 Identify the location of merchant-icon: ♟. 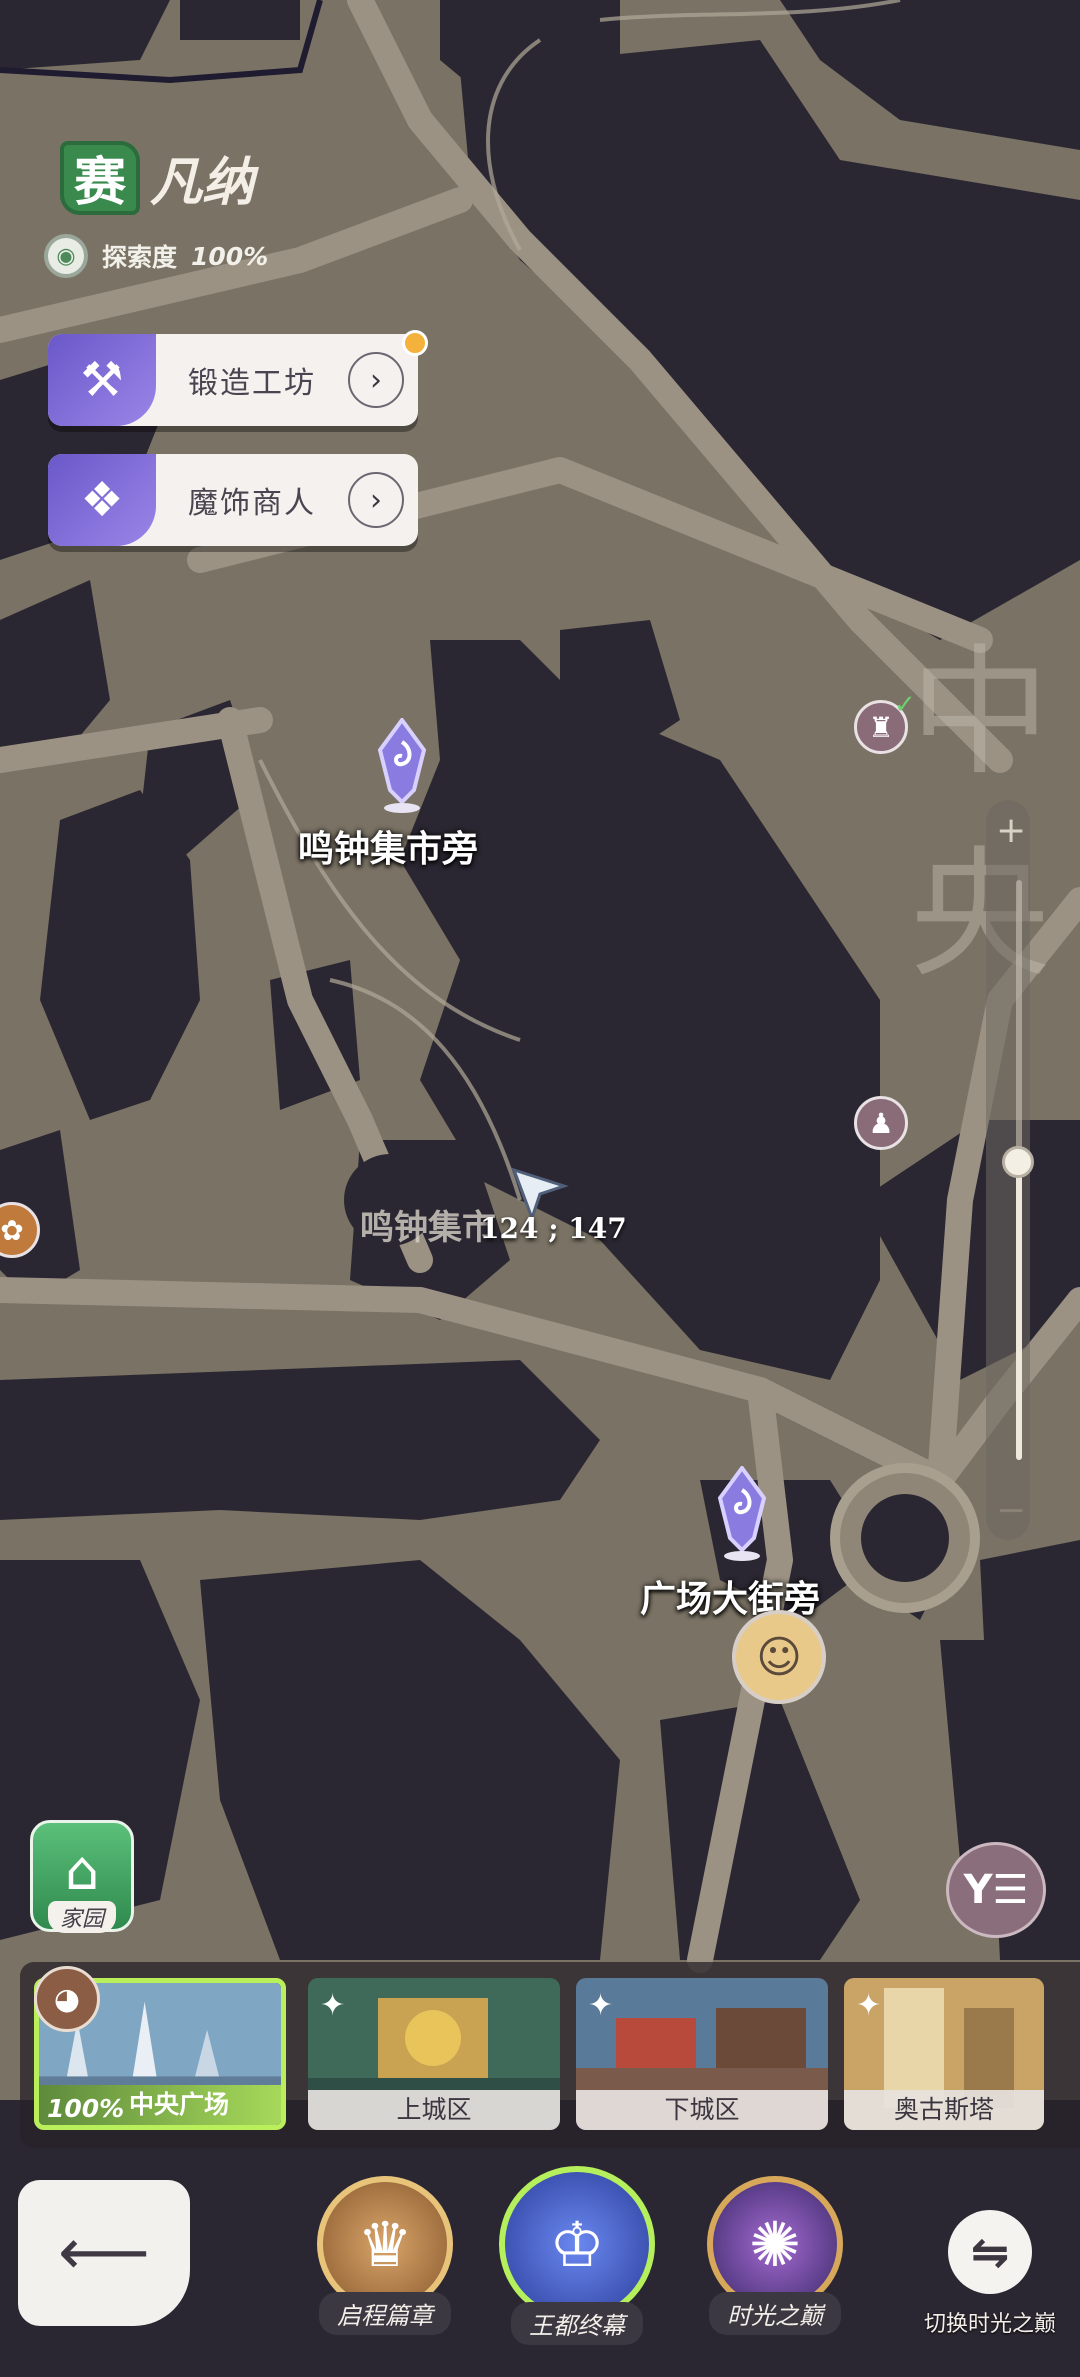
(881, 1123).